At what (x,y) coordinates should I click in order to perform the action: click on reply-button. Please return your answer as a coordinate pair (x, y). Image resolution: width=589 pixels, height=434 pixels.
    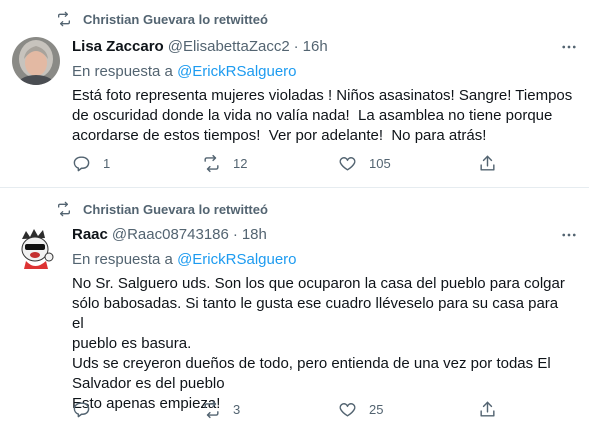
    Looking at the image, I should click on (137, 409).